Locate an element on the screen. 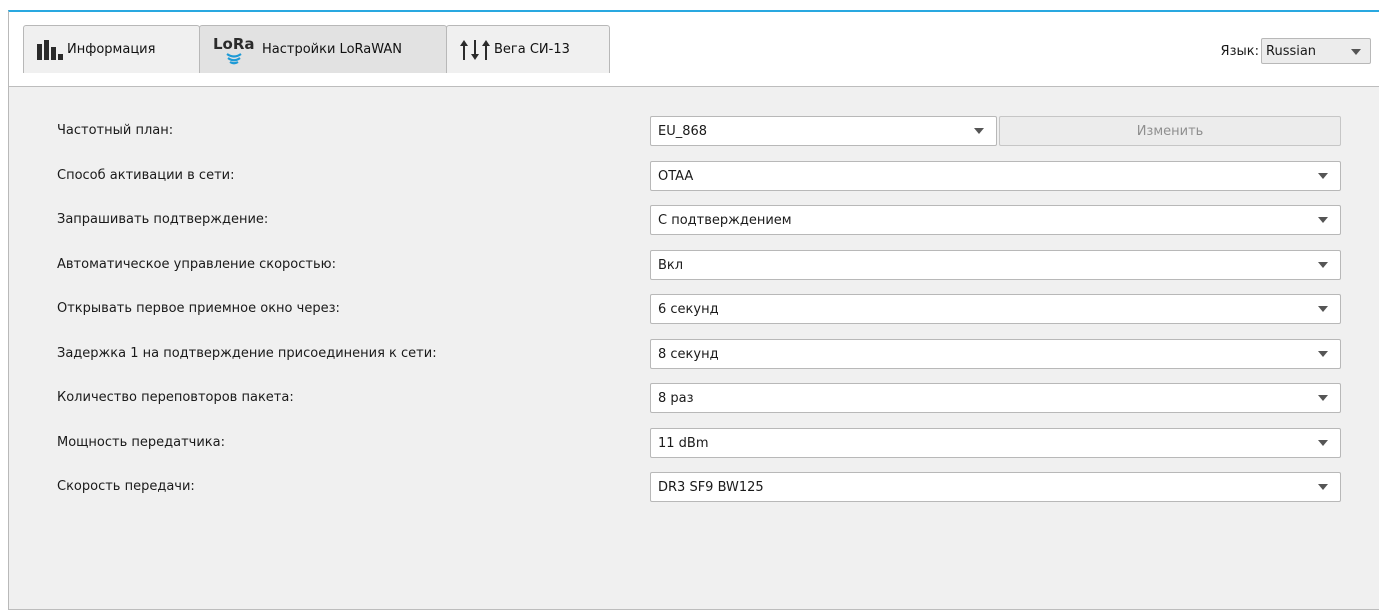 This screenshot has width=1379, height=610. setting-row-adr: Автоматическое управление скоростью: Вкл is located at coordinates (694, 265).